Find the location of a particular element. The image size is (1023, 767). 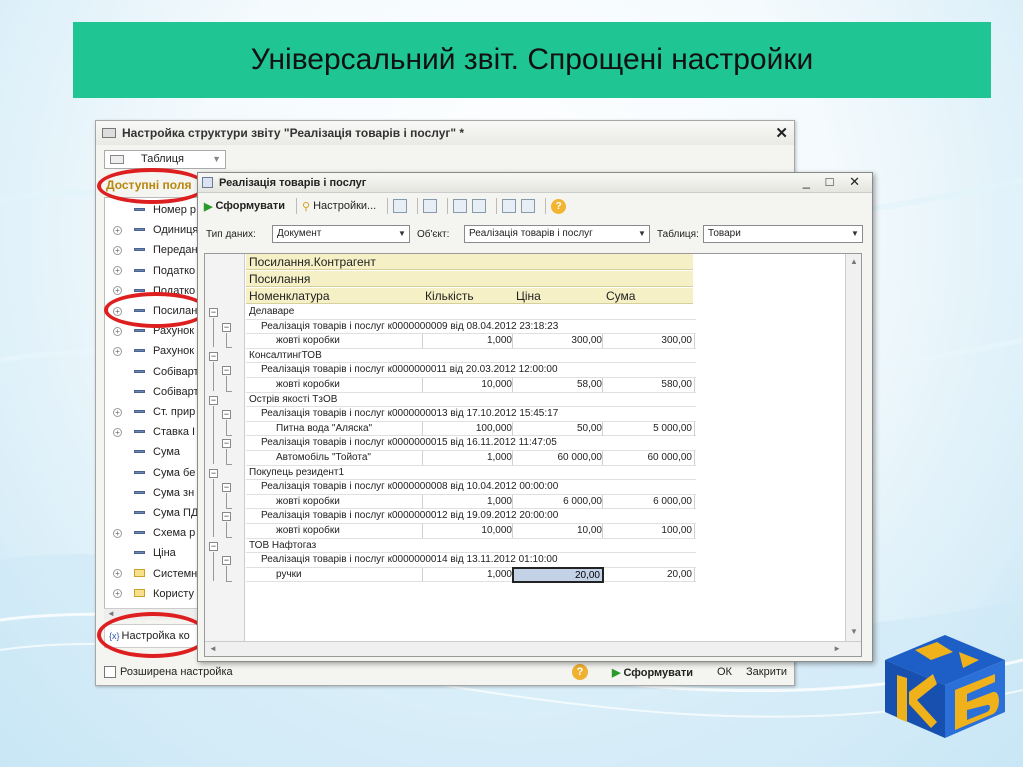

scroll-up-icon: ▲ is located at coordinates (854, 261).